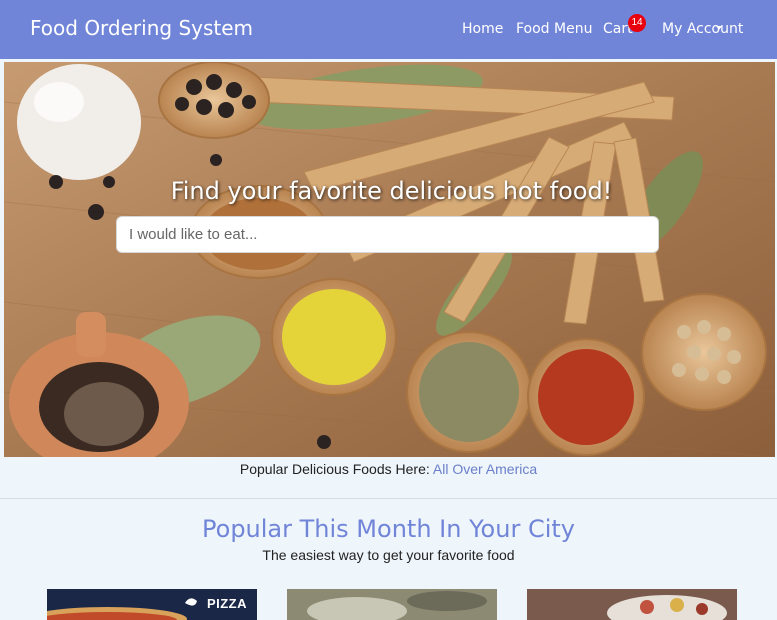 This screenshot has width=777, height=620. What do you see at coordinates (152, 604) in the screenshot?
I see `food-card-pizza: PIZZA` at bounding box center [152, 604].